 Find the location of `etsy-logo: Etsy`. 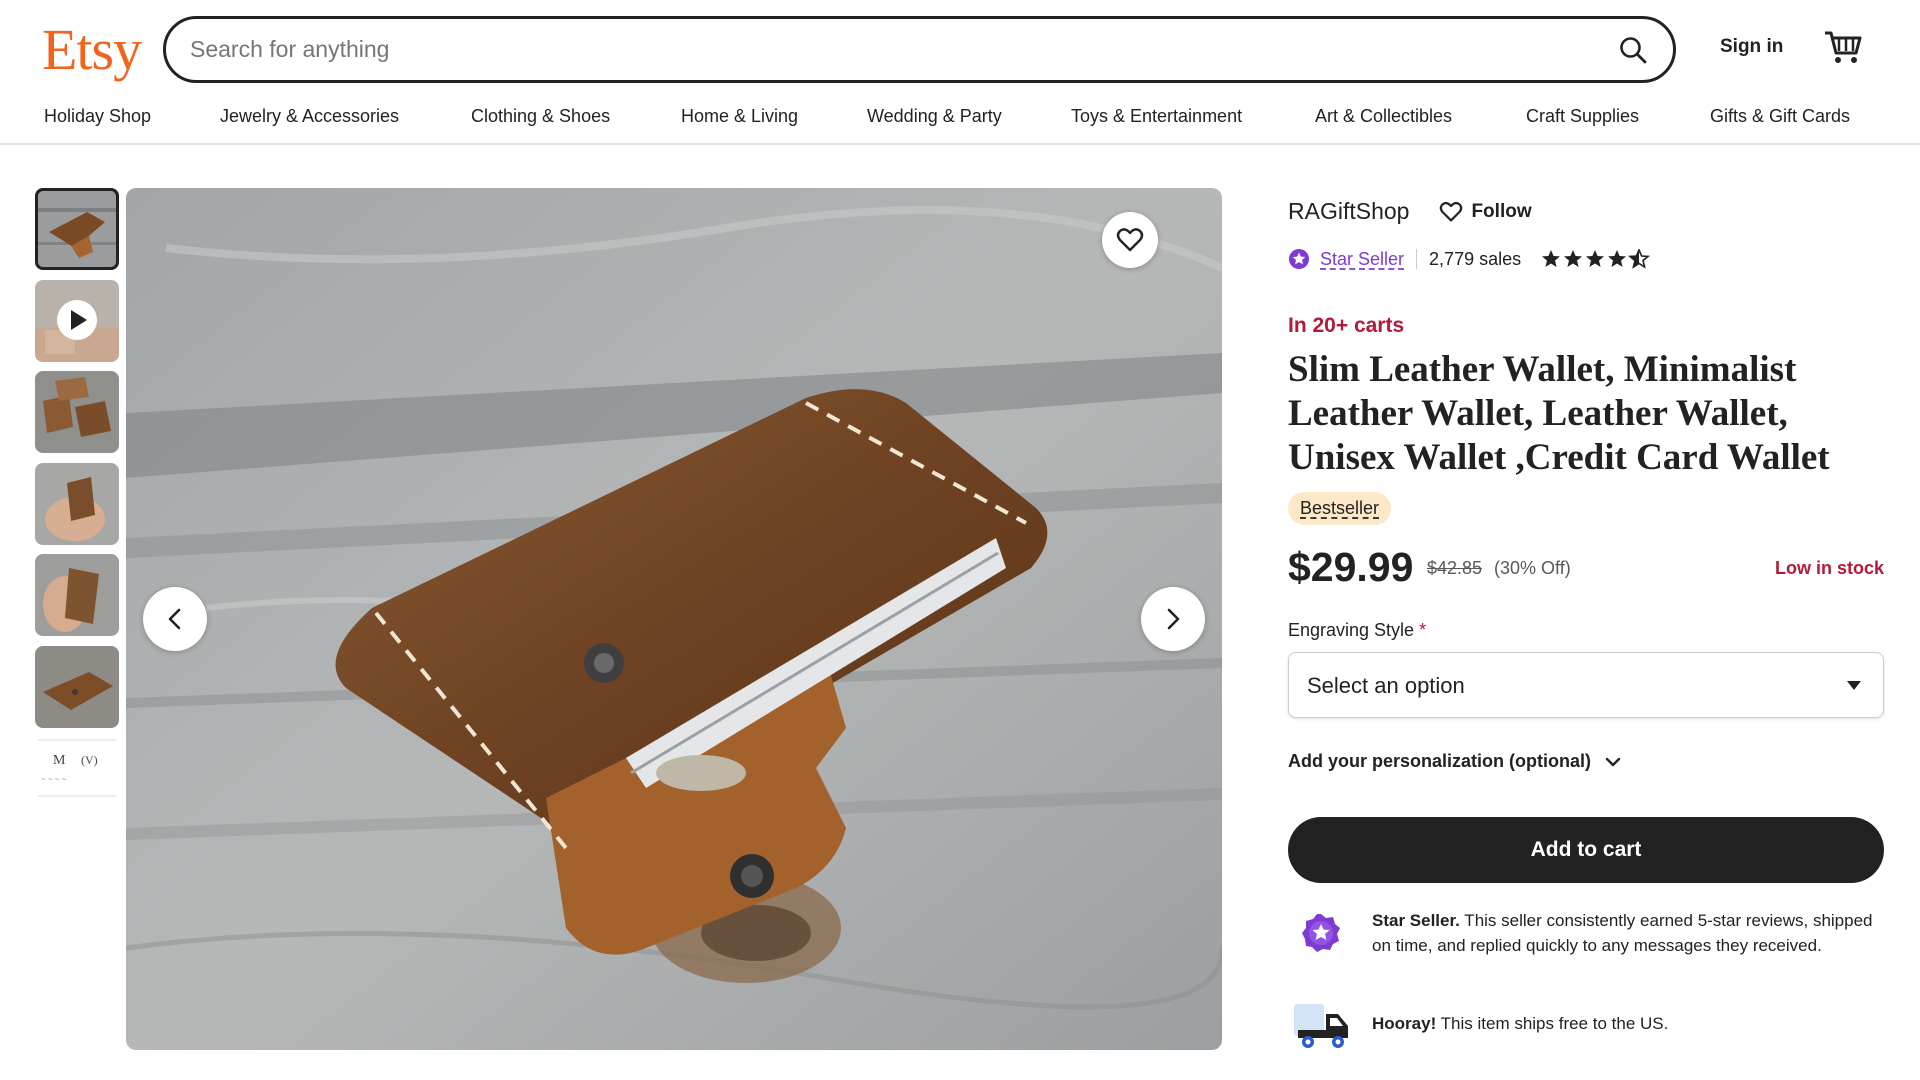

etsy-logo: Etsy is located at coordinates (92, 50).